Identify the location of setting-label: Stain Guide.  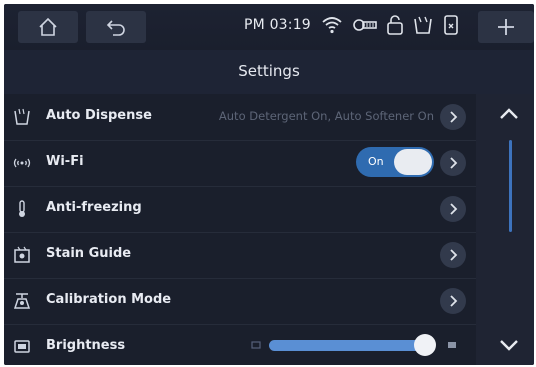
(89, 253).